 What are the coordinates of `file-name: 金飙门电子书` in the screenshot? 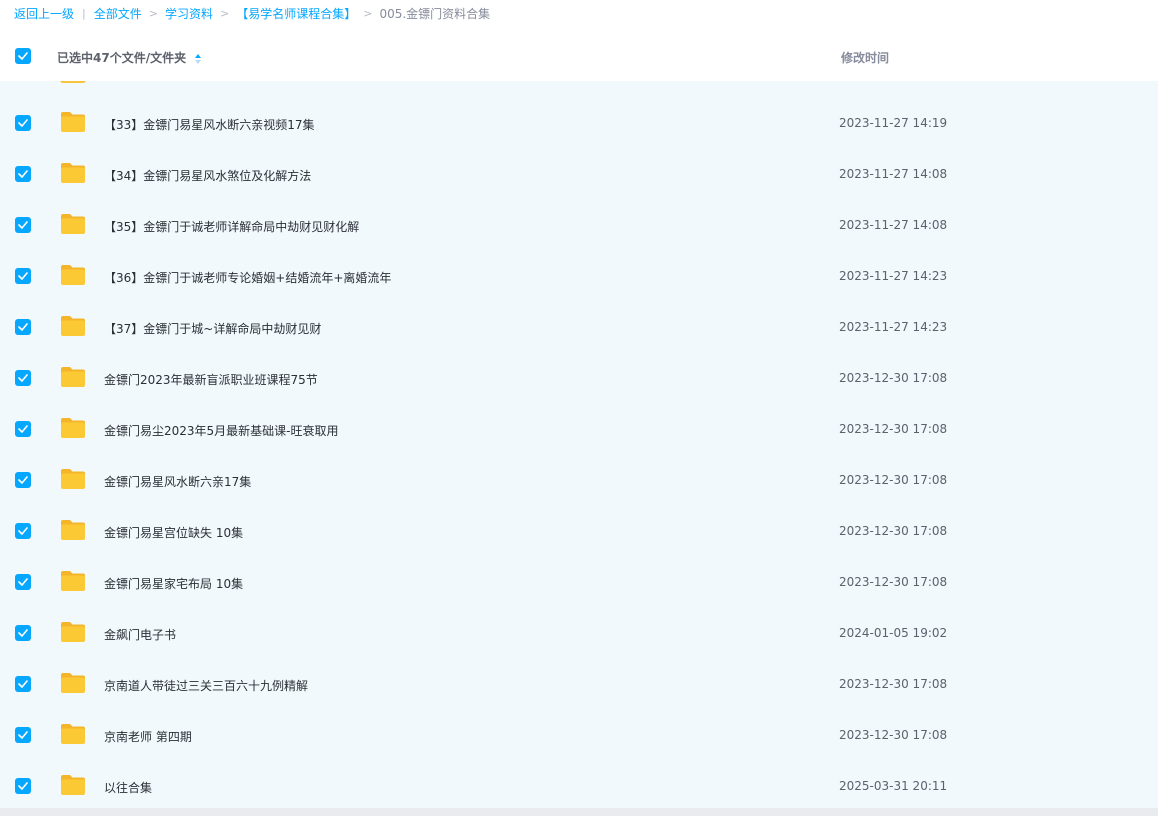 It's located at (140, 634).